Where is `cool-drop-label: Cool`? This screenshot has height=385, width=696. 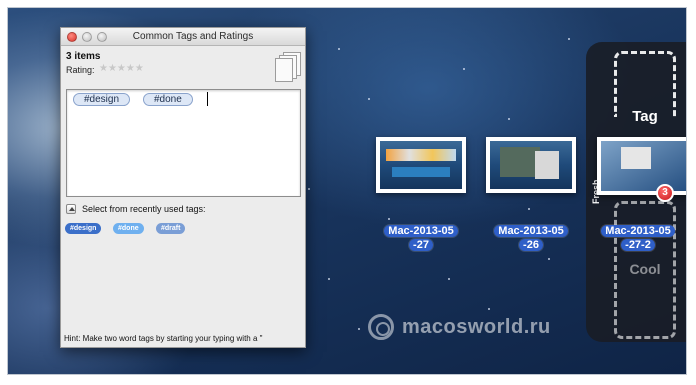
cool-drop-label: Cool is located at coordinates (645, 269).